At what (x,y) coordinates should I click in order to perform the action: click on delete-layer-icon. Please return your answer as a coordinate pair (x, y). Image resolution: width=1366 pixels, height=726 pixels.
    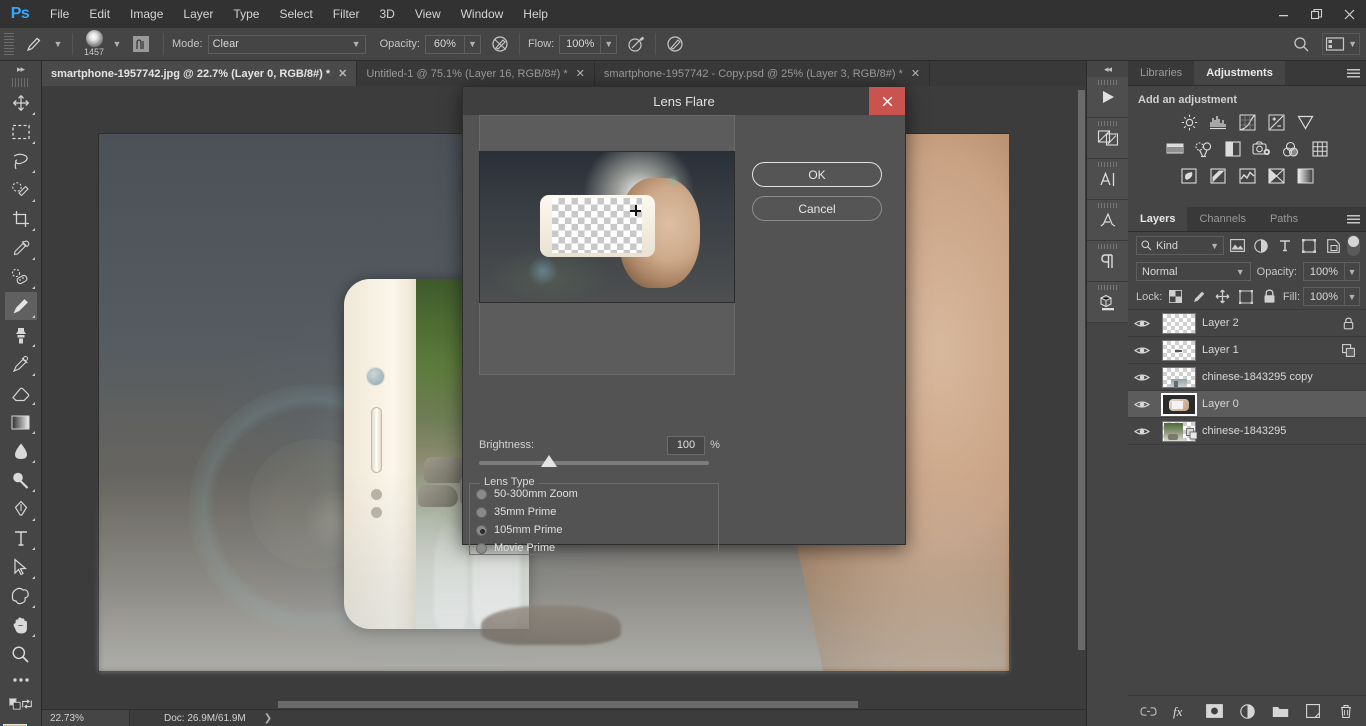
    Looking at the image, I should click on (1346, 711).